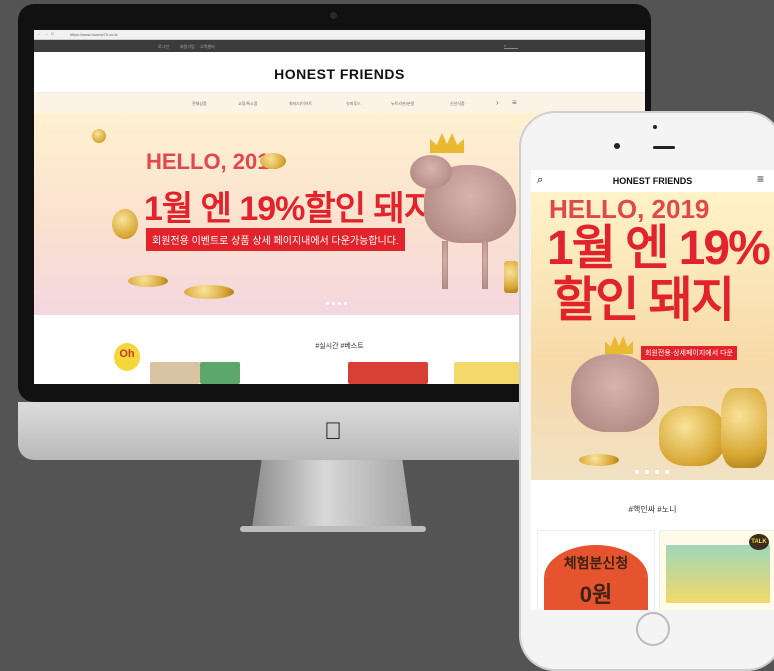 The image size is (774, 671). What do you see at coordinates (659, 248) in the screenshot?
I see `mobile-hero-headline-1: 1월 엔 19%` at bounding box center [659, 248].